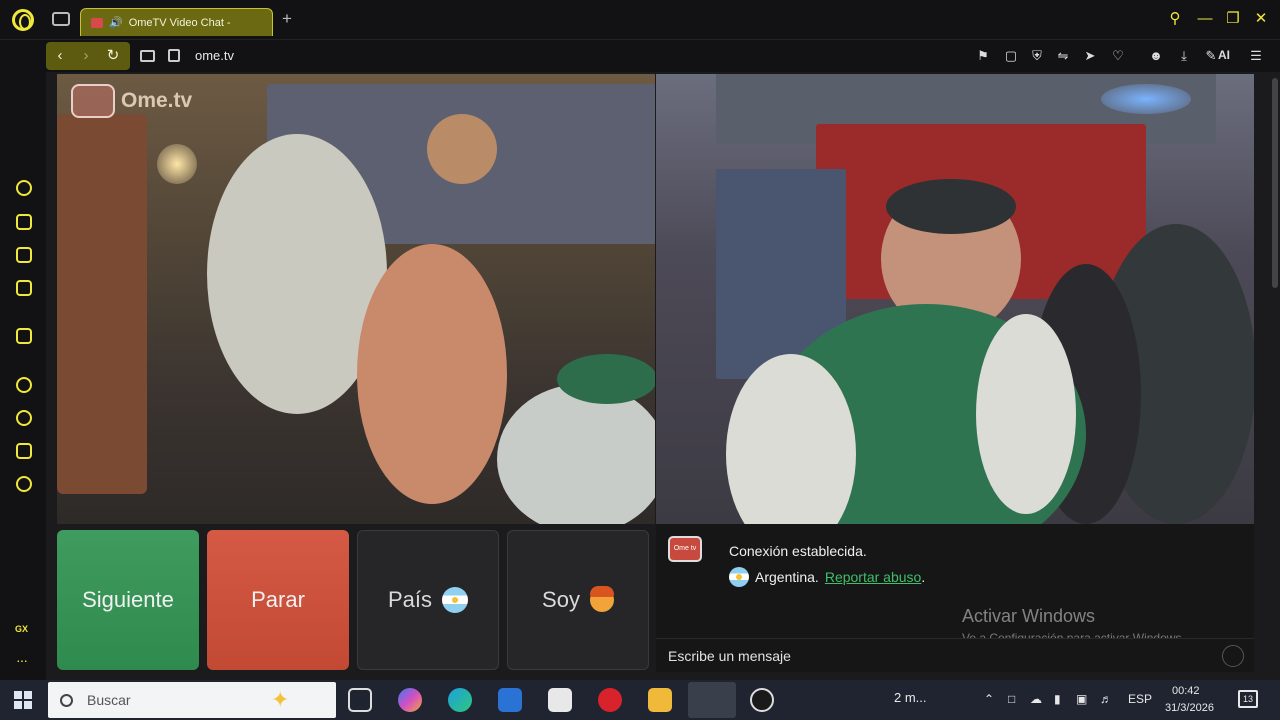 The image size is (1280, 720). What do you see at coordinates (601, 599) in the screenshot?
I see `person-emoji-icon` at bounding box center [601, 599].